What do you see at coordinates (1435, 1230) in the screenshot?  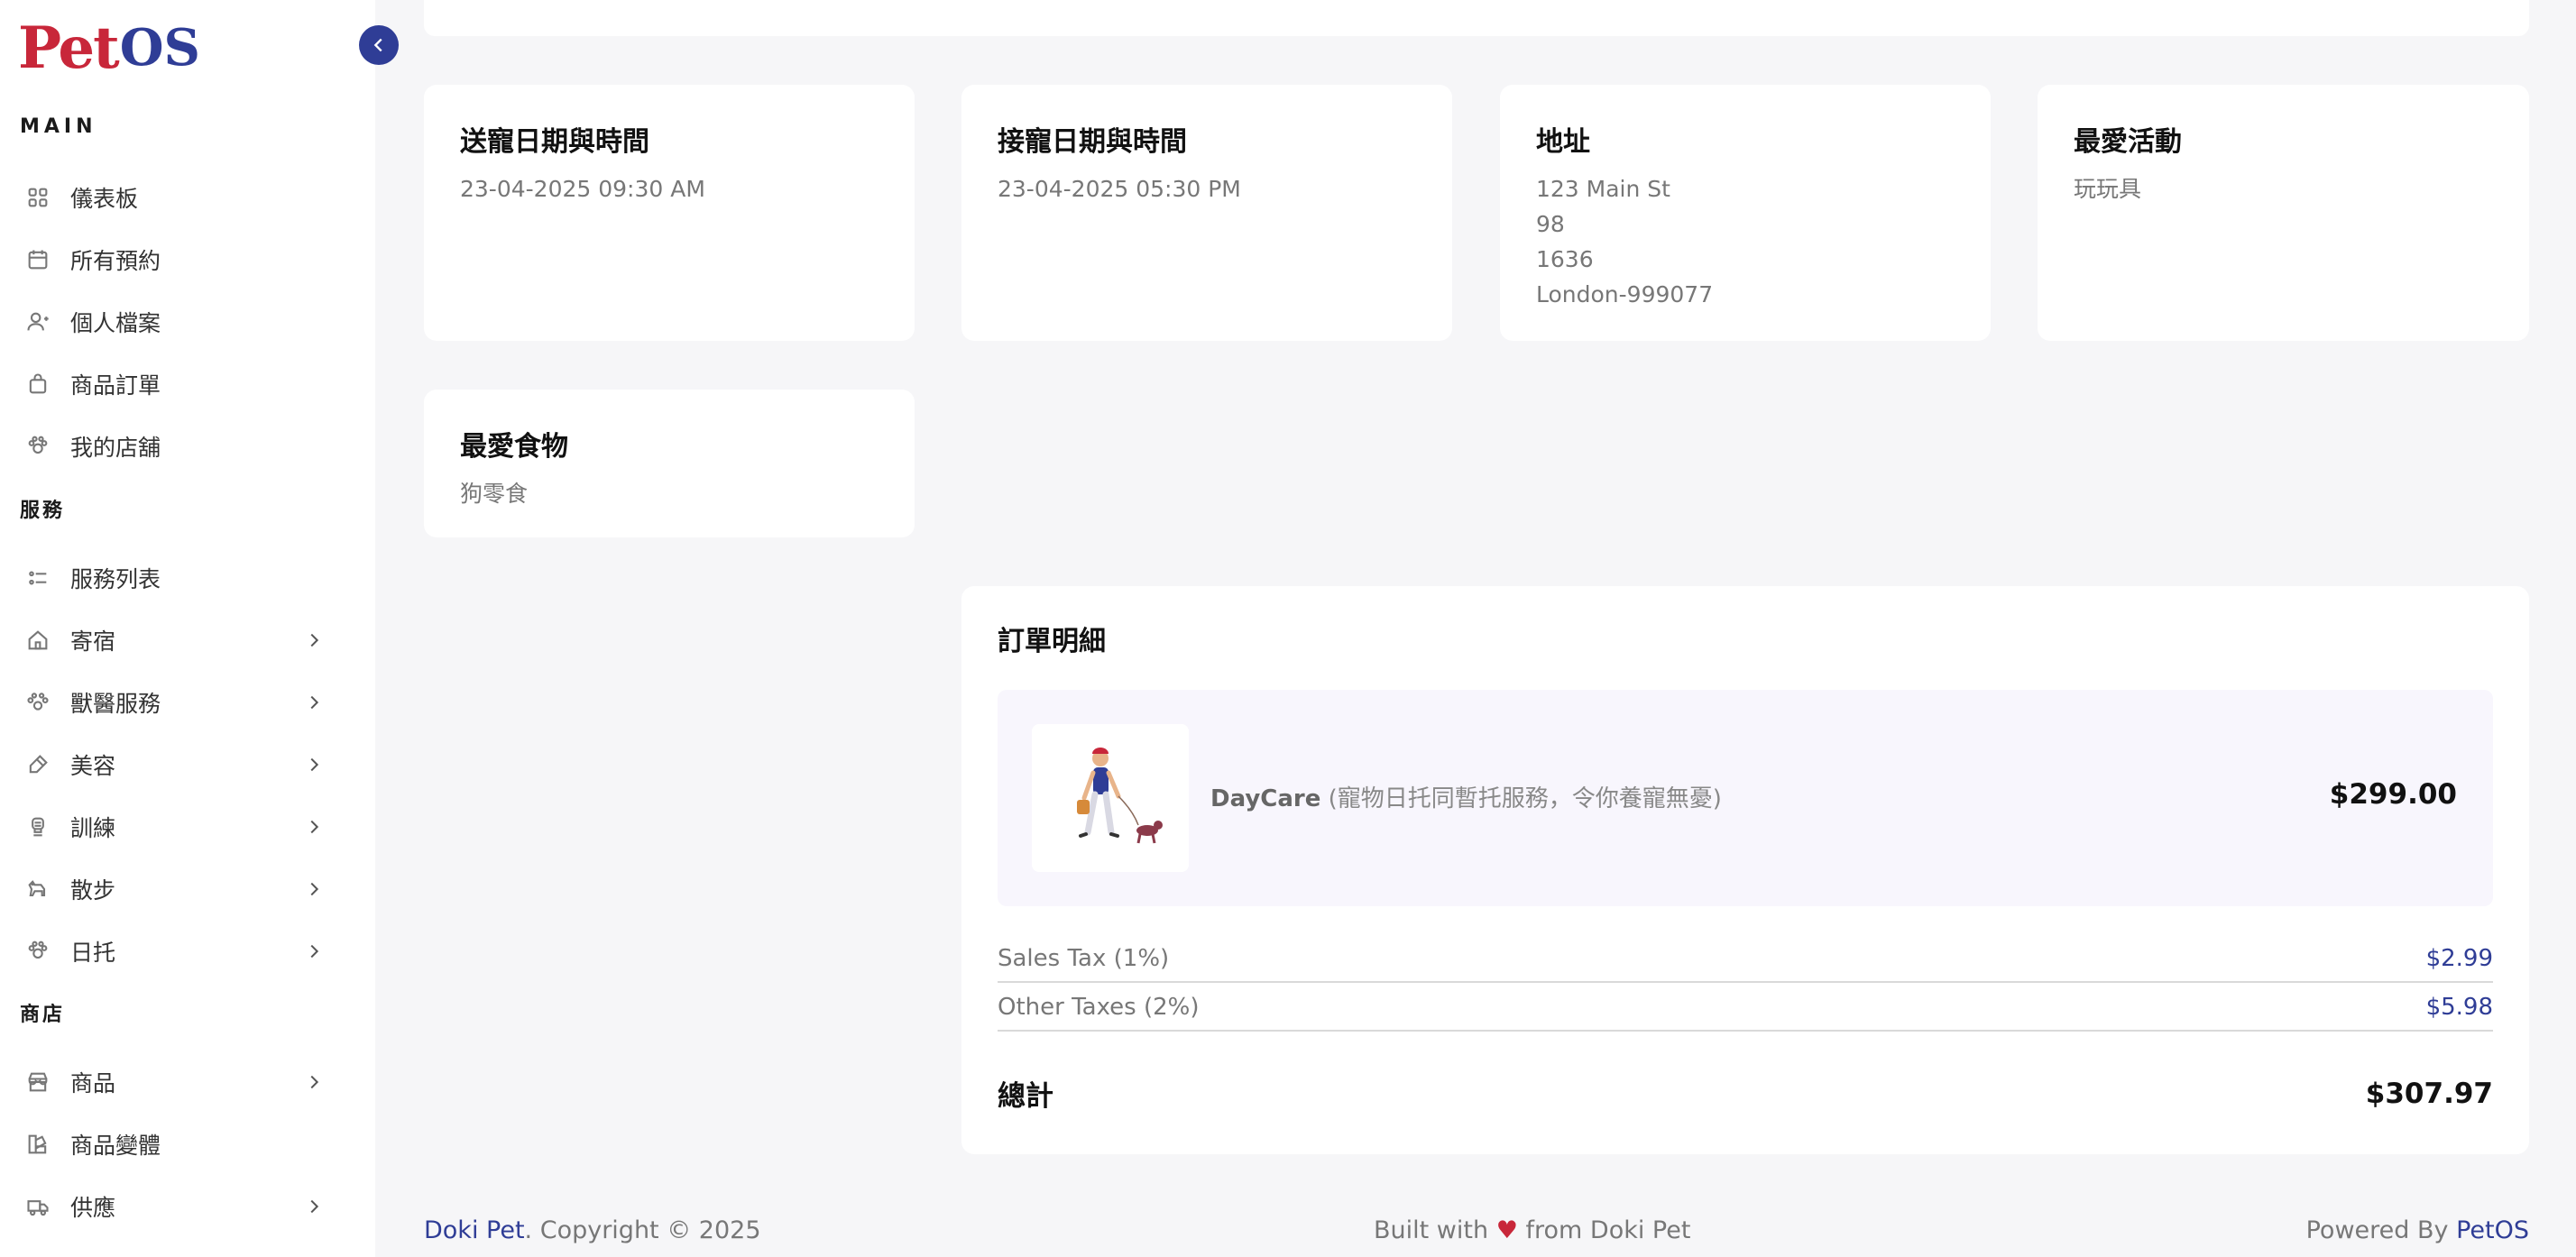 I see `built-with-prefix: Built with` at bounding box center [1435, 1230].